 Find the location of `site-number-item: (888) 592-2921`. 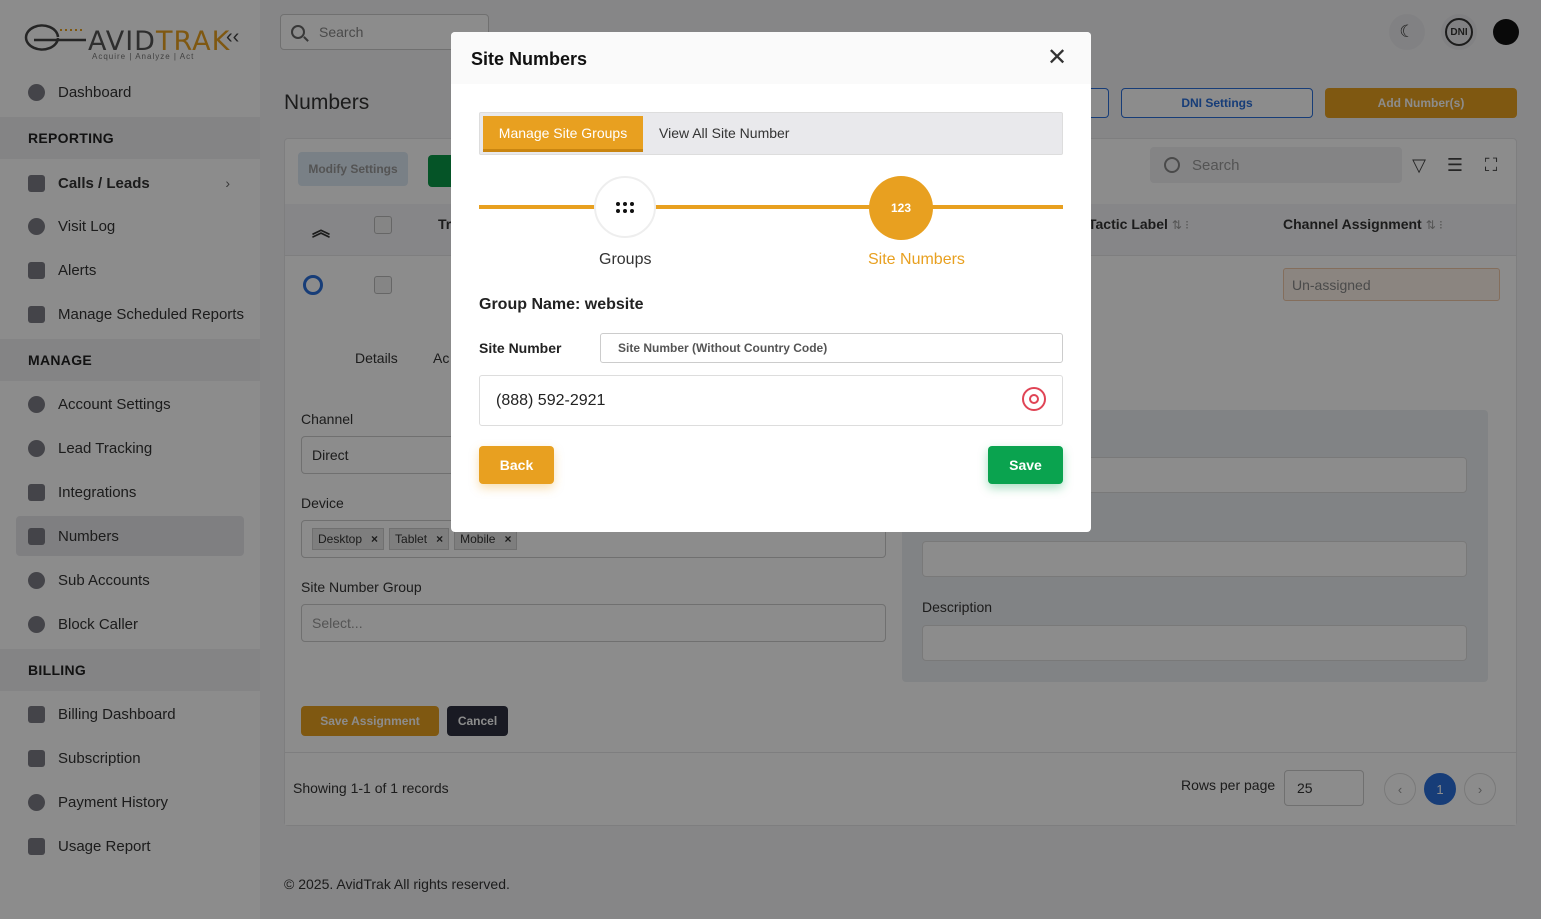

site-number-item: (888) 592-2921 is located at coordinates (771, 400).